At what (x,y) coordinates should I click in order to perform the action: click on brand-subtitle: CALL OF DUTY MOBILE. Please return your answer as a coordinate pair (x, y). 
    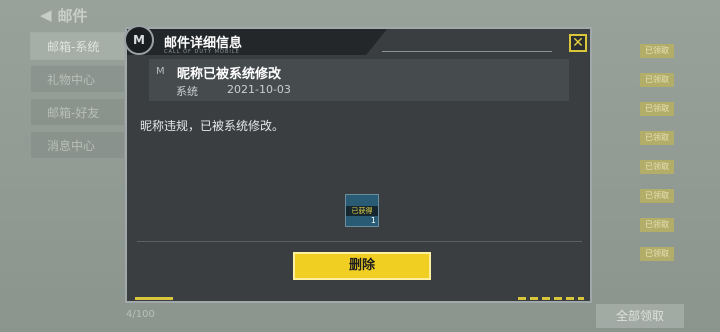
    Looking at the image, I should click on (202, 52).